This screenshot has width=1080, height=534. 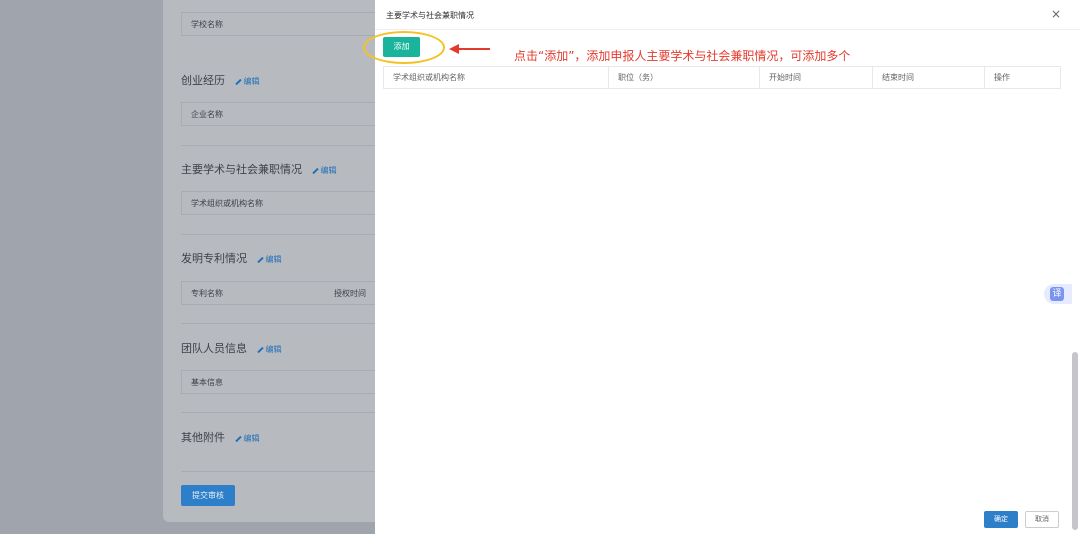 I want to click on translate-float-button: 译, so click(x=1058, y=294).